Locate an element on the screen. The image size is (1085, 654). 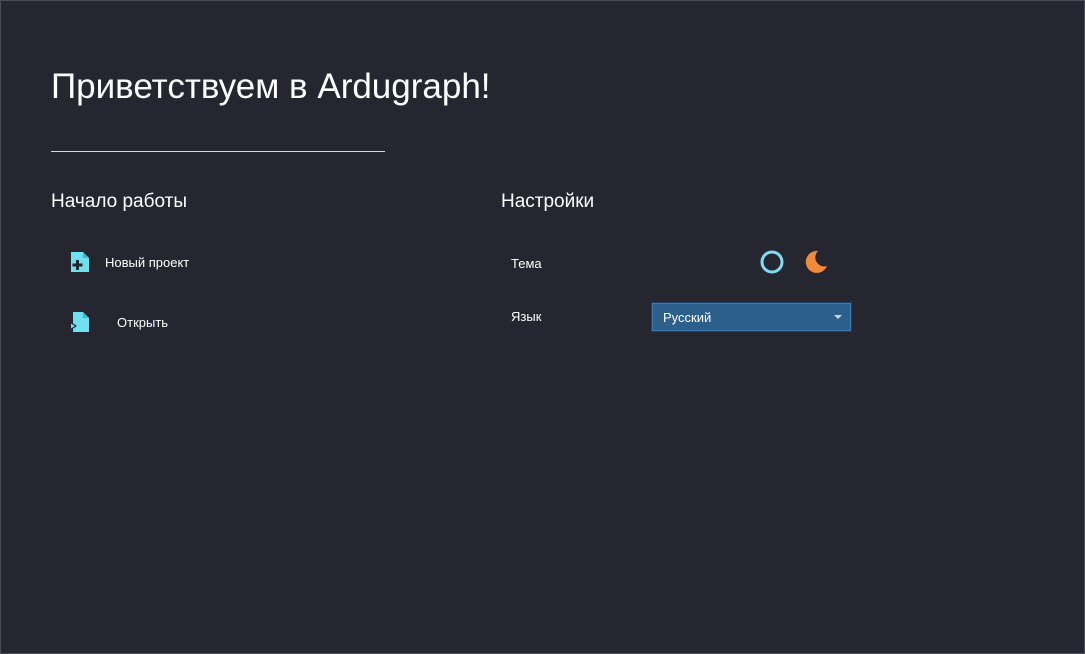
open-file-icon is located at coordinates (80, 322).